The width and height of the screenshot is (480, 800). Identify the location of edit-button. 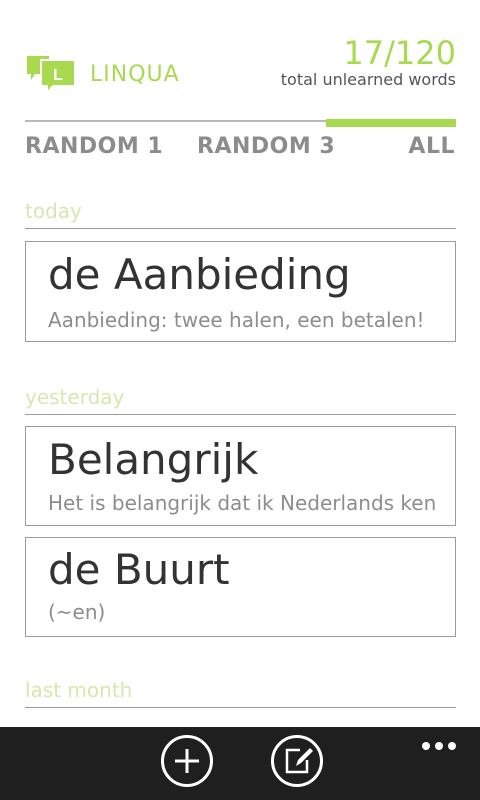
(297, 761).